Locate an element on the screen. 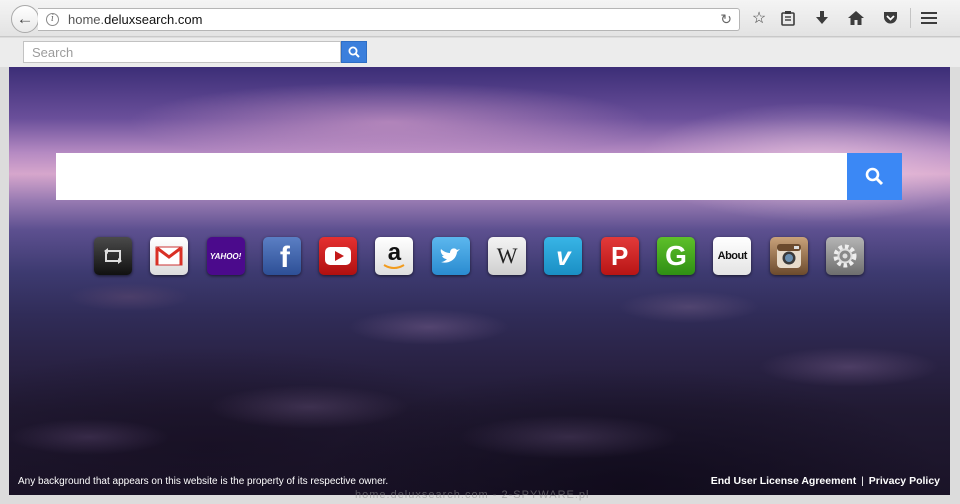 The image size is (960, 504). vimeo-icon: v is located at coordinates (563, 256).